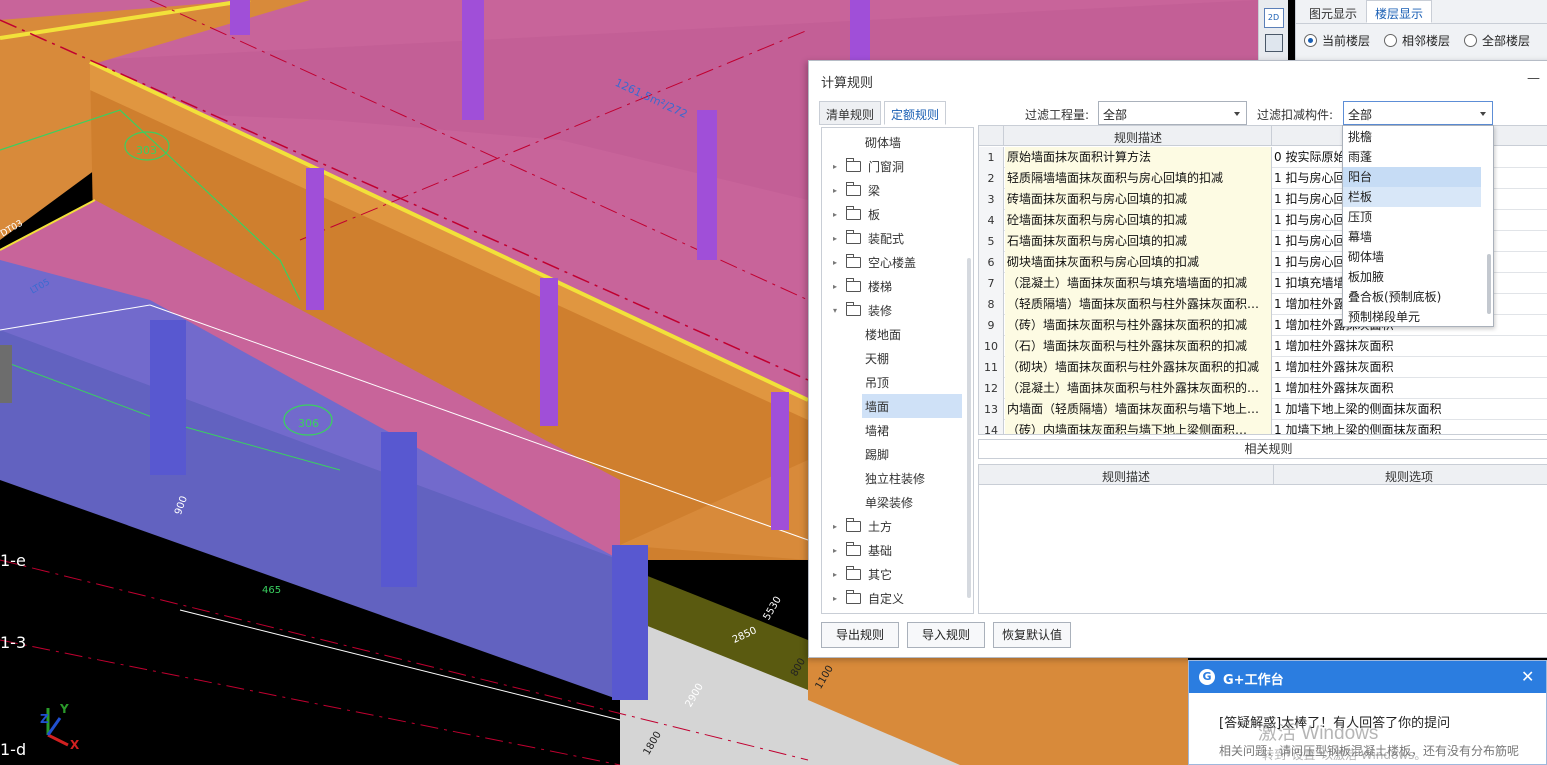 Image resolution: width=1547 pixels, height=765 pixels. What do you see at coordinates (1412, 277) in the screenshot?
I see `dropdown-option: 板加腋` at bounding box center [1412, 277].